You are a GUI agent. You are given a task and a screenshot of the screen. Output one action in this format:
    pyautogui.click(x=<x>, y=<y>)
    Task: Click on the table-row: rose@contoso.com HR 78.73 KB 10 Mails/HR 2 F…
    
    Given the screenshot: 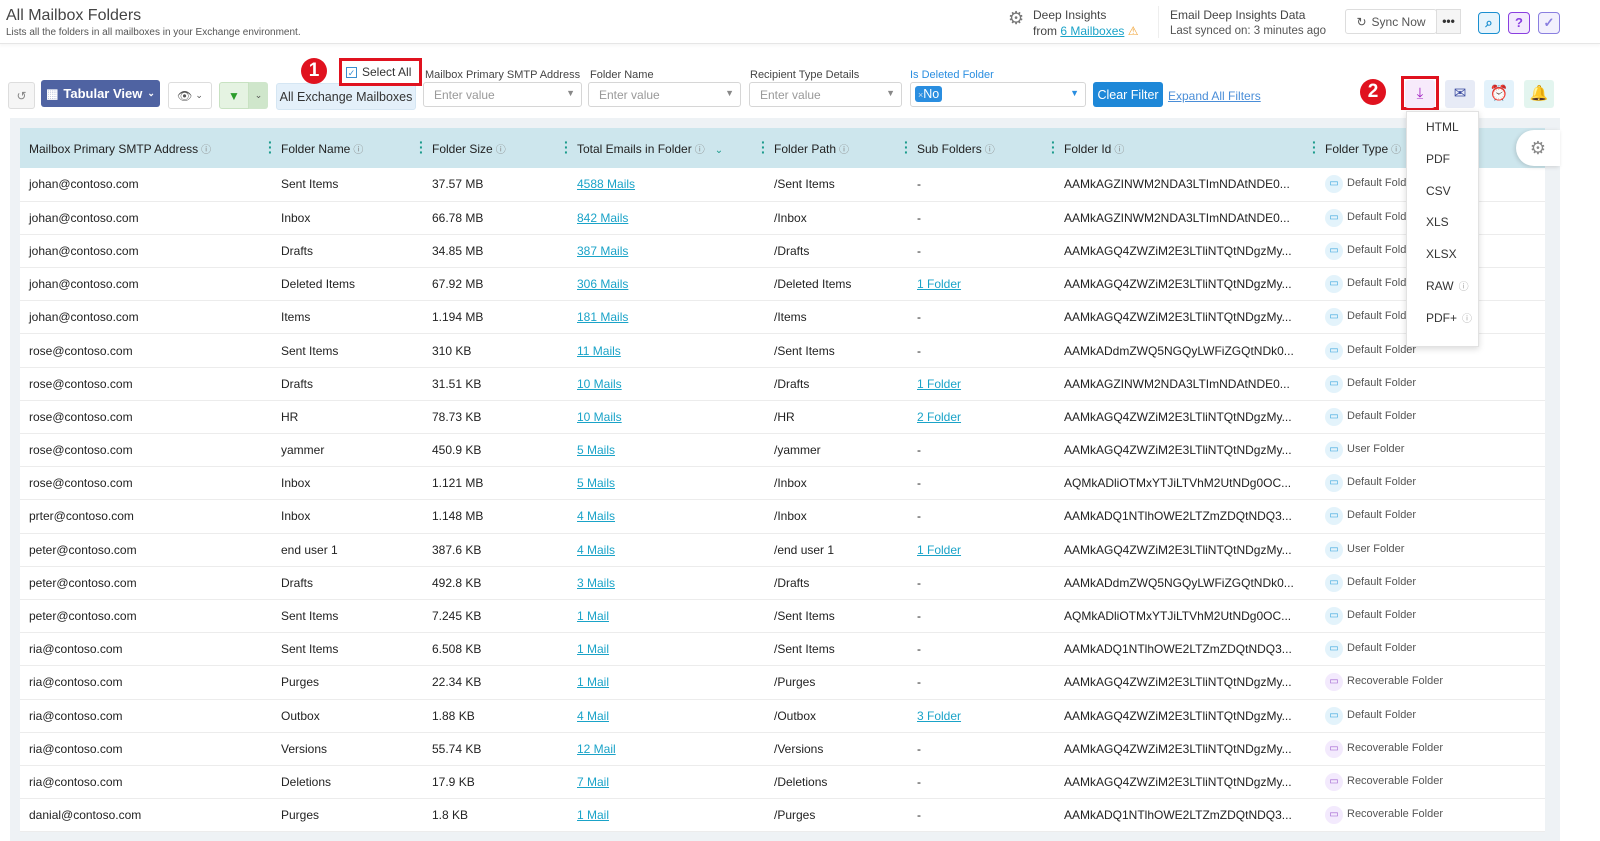 What is the action you would take?
    pyautogui.click(x=782, y=417)
    